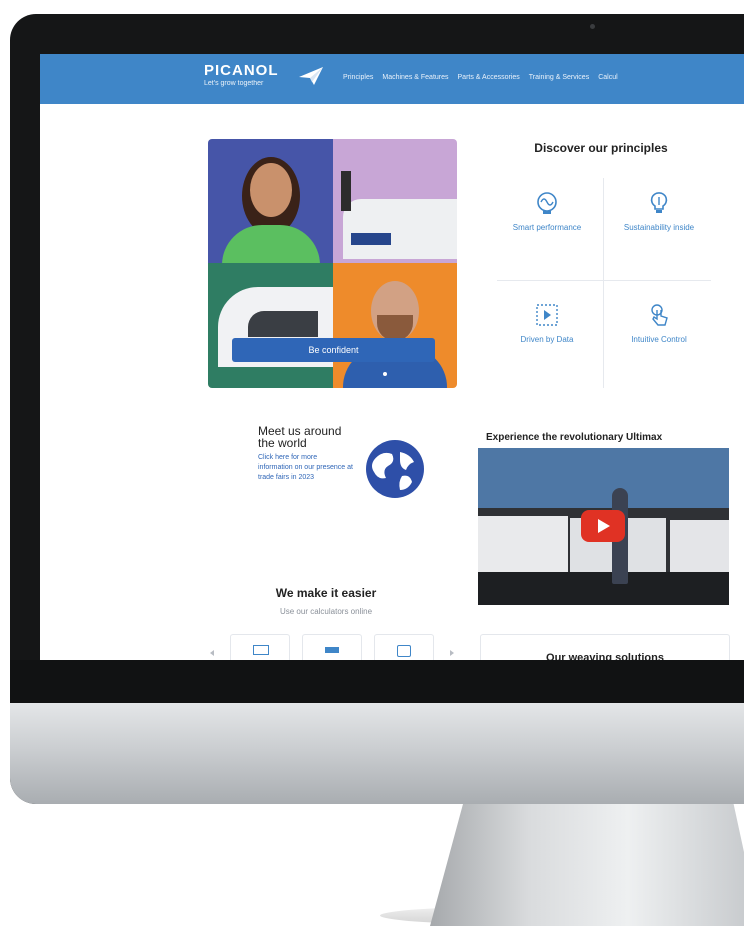 This screenshot has width=744, height=926. Describe the element at coordinates (489, 77) in the screenshot. I see `nav-link-parts: Parts & Accessories` at that location.